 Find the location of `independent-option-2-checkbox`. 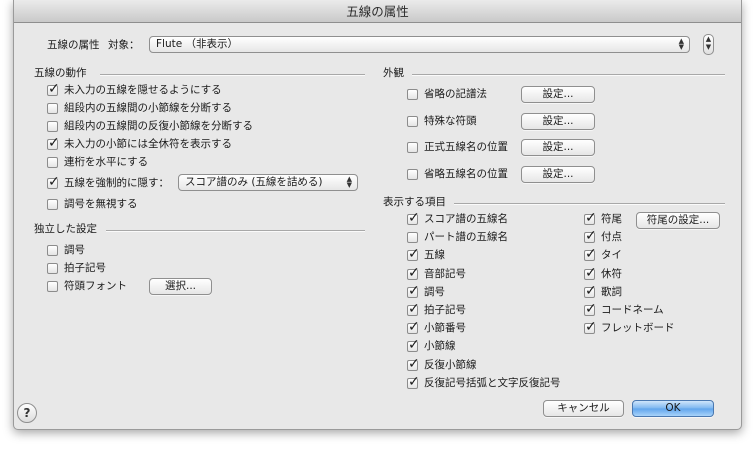

independent-option-2-checkbox is located at coordinates (52, 286).